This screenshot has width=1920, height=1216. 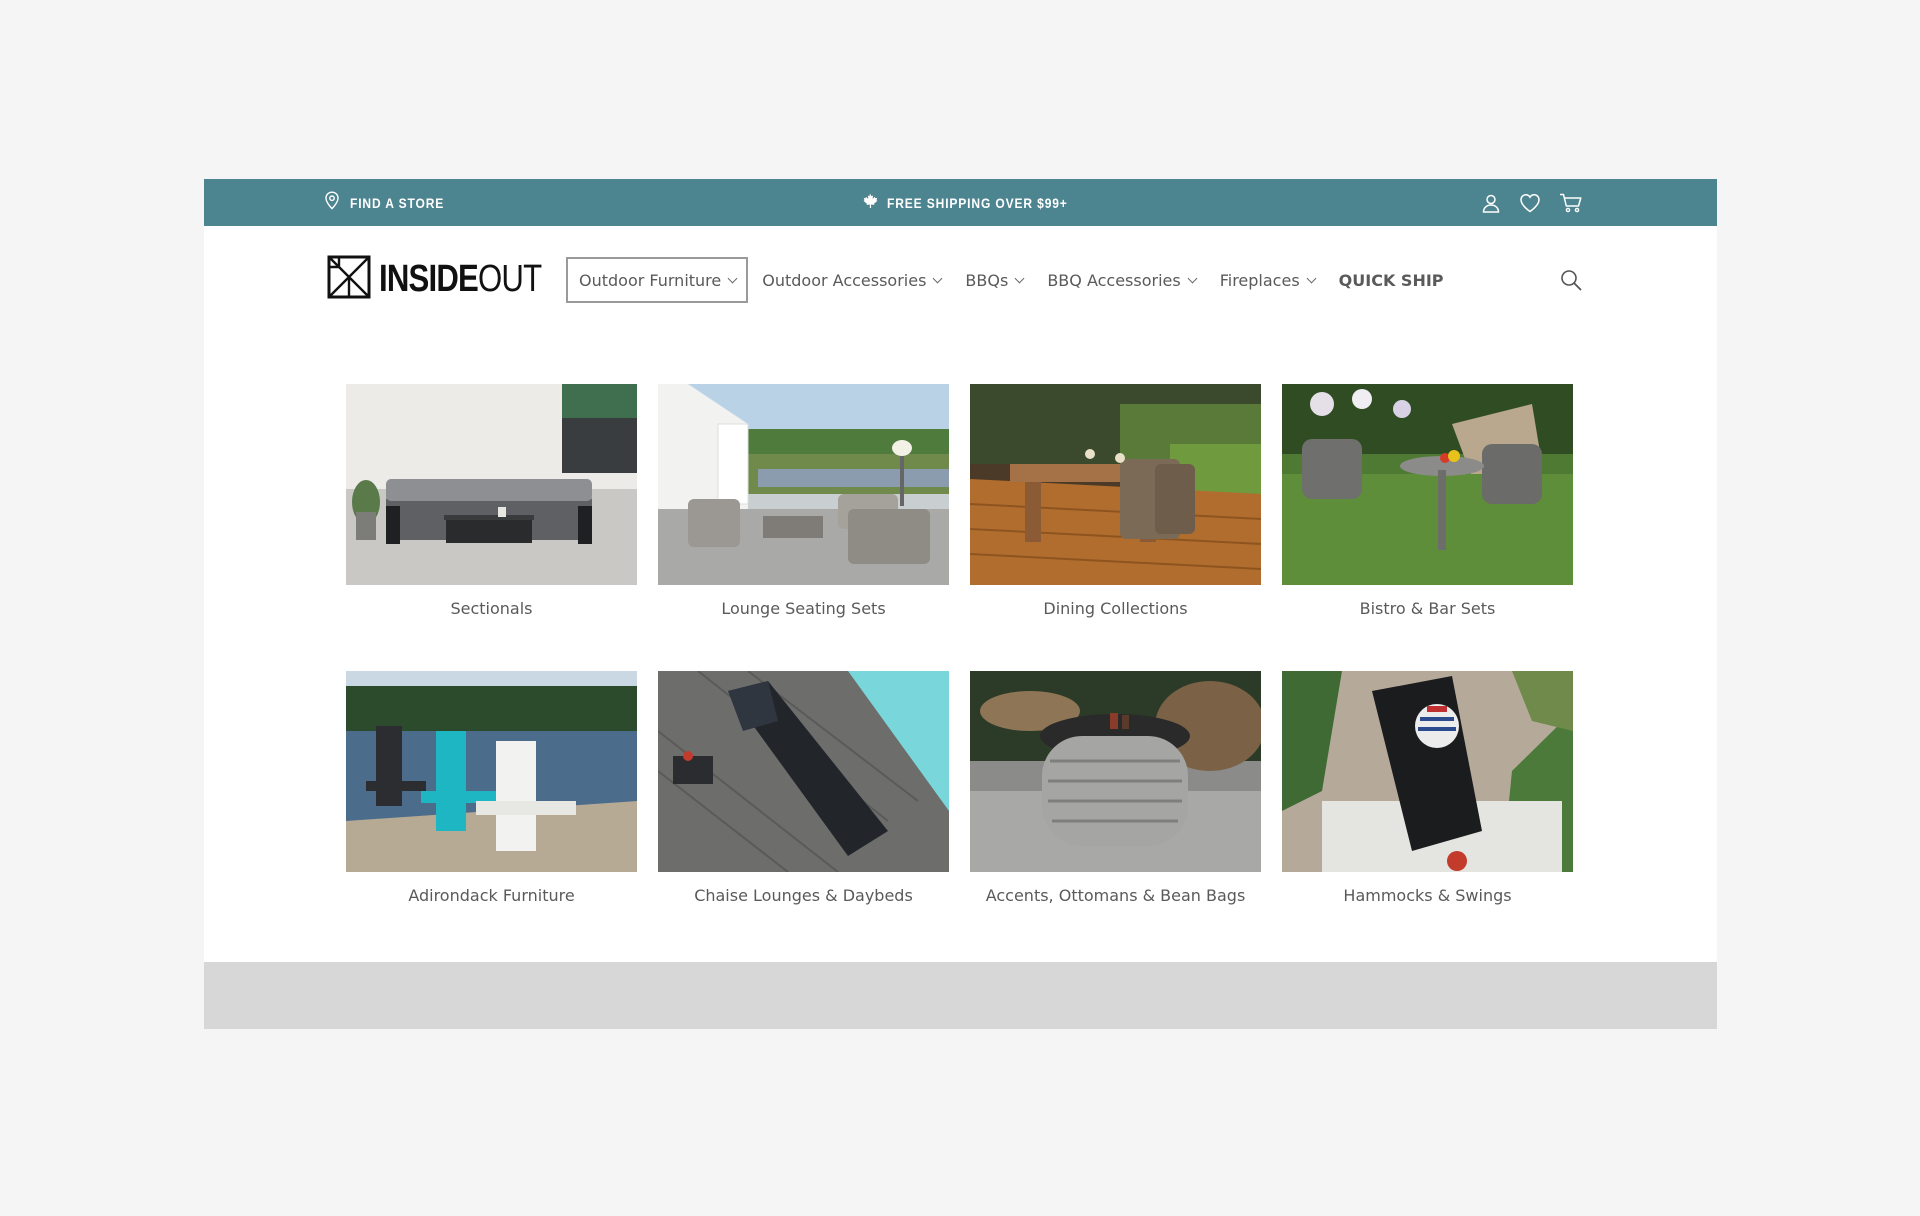 I want to click on nav-outdoor-furniture: Outdoor Furniture, so click(x=657, y=280).